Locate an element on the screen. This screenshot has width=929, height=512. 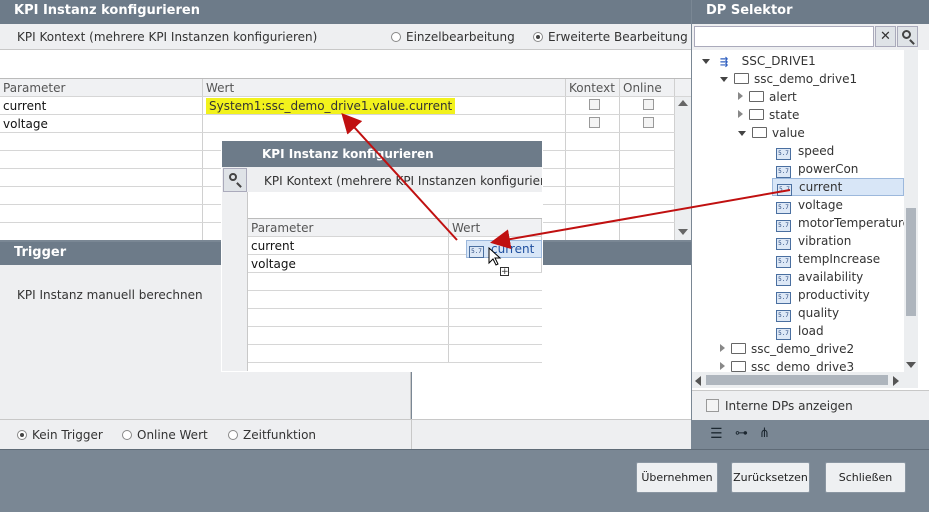
arrow-tree-to-inset is located at coordinates (640, 219).